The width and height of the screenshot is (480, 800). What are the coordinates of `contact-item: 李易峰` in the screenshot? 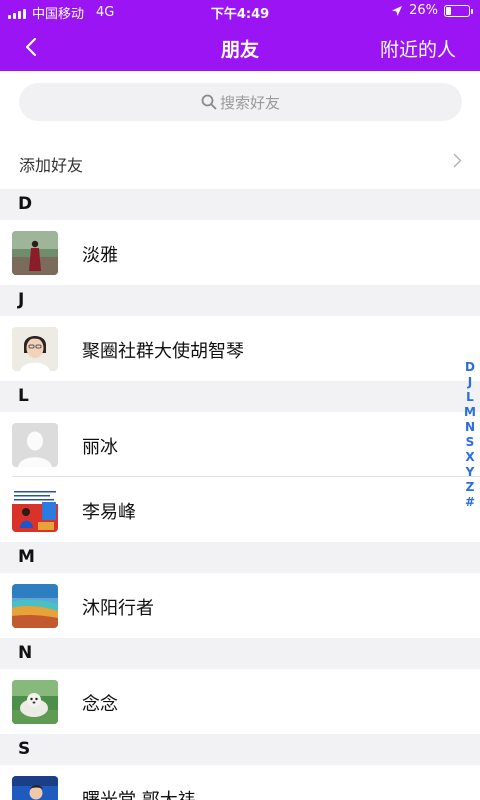 It's located at (240, 509).